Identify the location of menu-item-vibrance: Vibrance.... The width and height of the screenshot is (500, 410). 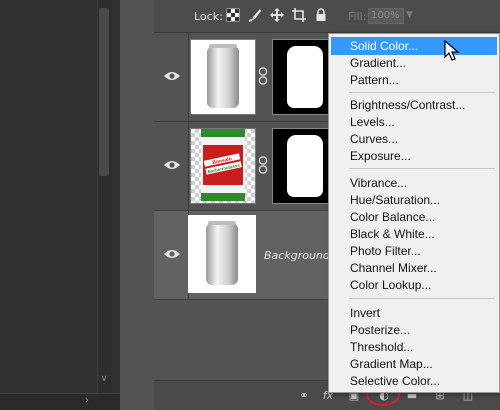
(414, 183).